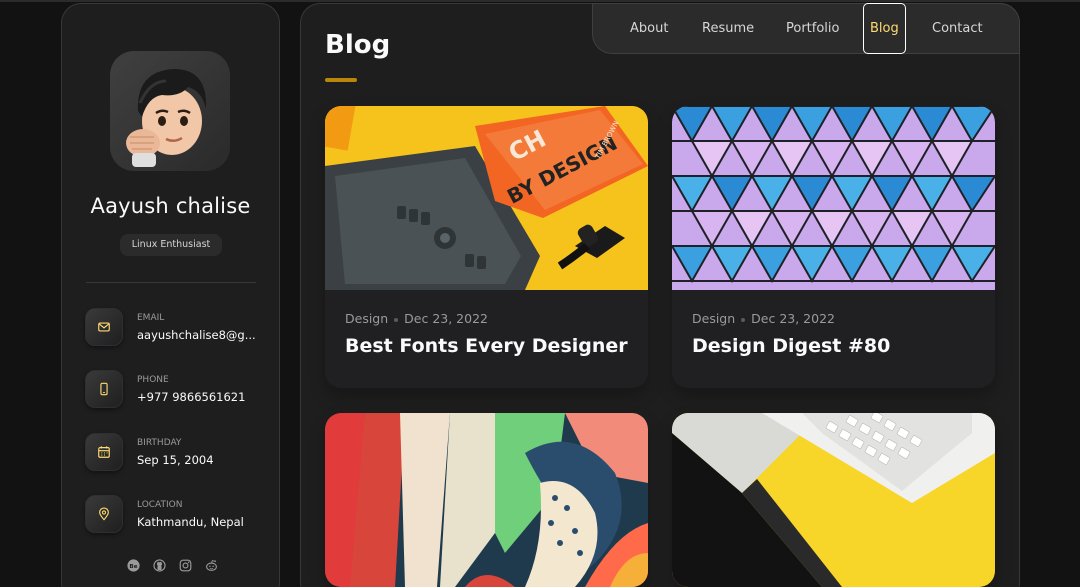  Describe the element at coordinates (341, 80) in the screenshot. I see `title-underline` at that location.